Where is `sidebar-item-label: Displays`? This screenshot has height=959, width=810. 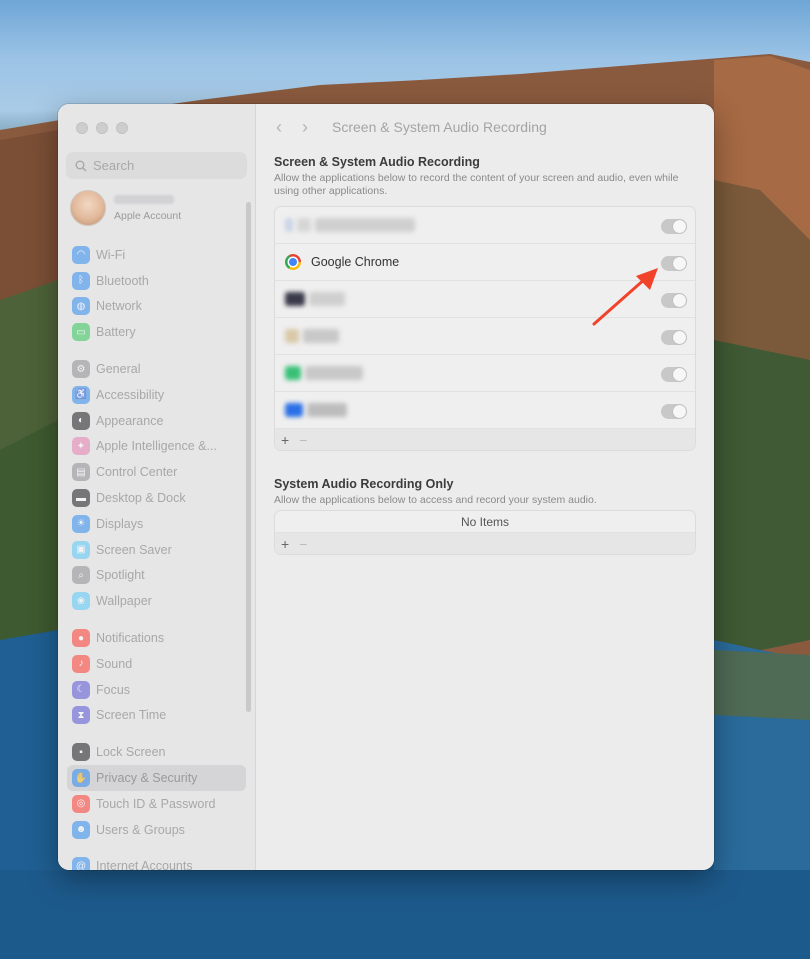 sidebar-item-label: Displays is located at coordinates (120, 523).